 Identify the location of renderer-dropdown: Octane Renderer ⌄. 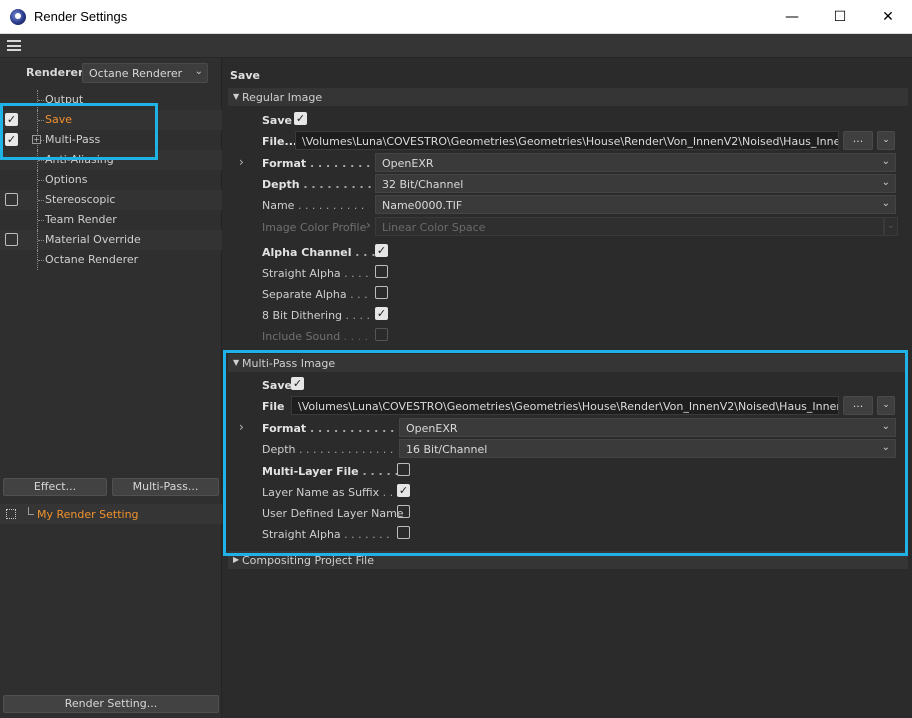
(145, 73).